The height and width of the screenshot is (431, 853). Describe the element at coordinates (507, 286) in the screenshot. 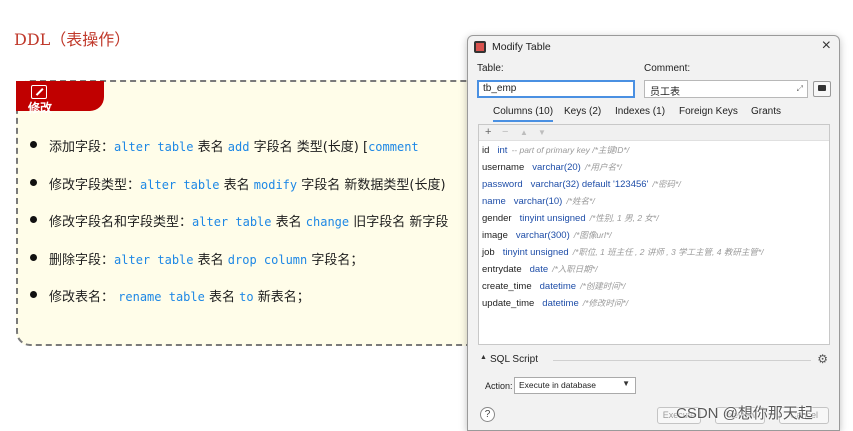

I see `column-name: create_time` at that location.